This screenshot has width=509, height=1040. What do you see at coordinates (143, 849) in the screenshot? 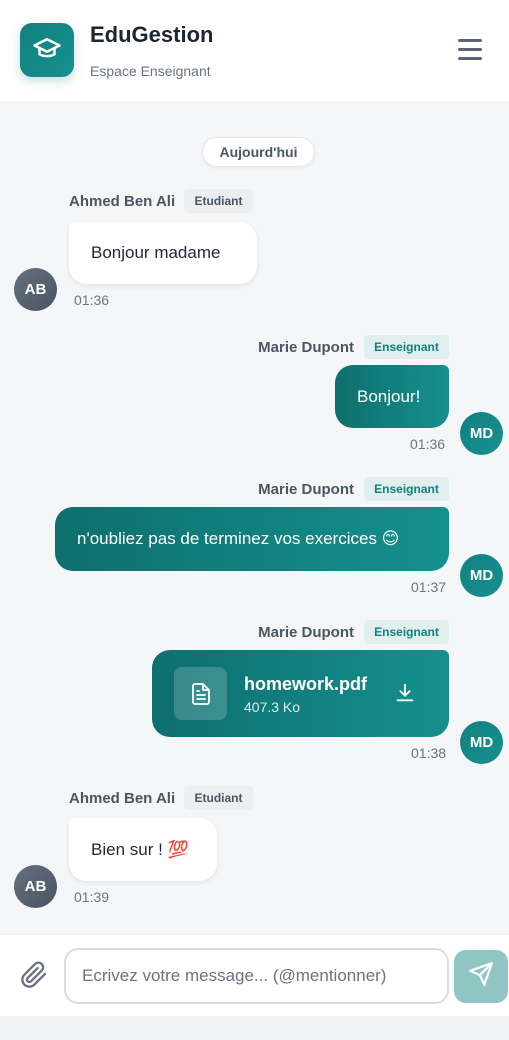
I see `message-bubble: Bien sur ! 💯` at bounding box center [143, 849].